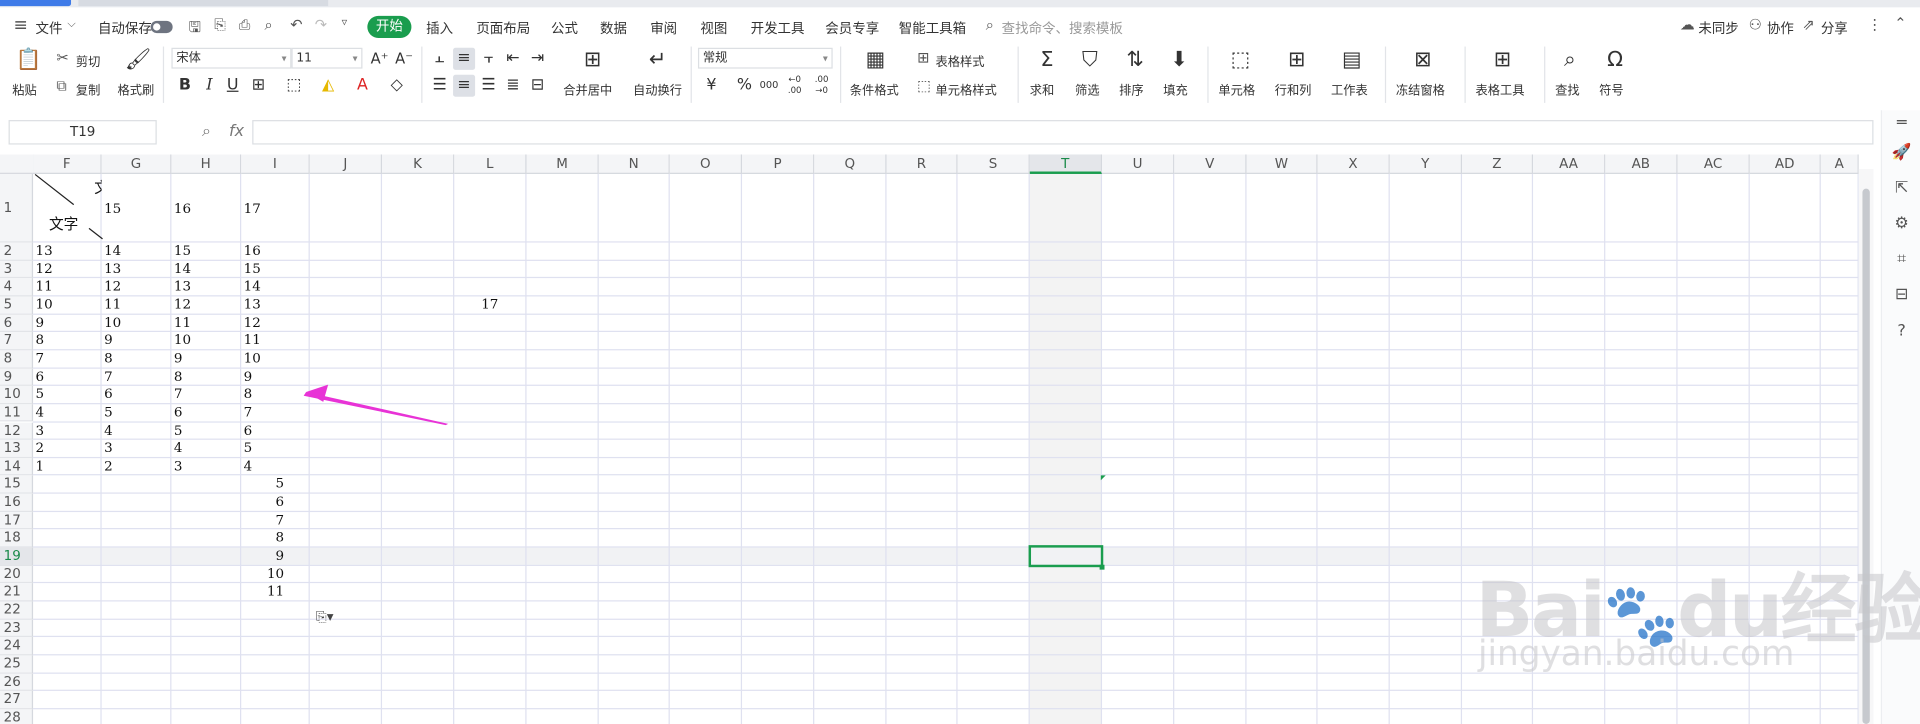 This screenshot has width=1920, height=724. Describe the element at coordinates (587, 89) in the screenshot. I see `merge-center-button: 合并居中` at that location.